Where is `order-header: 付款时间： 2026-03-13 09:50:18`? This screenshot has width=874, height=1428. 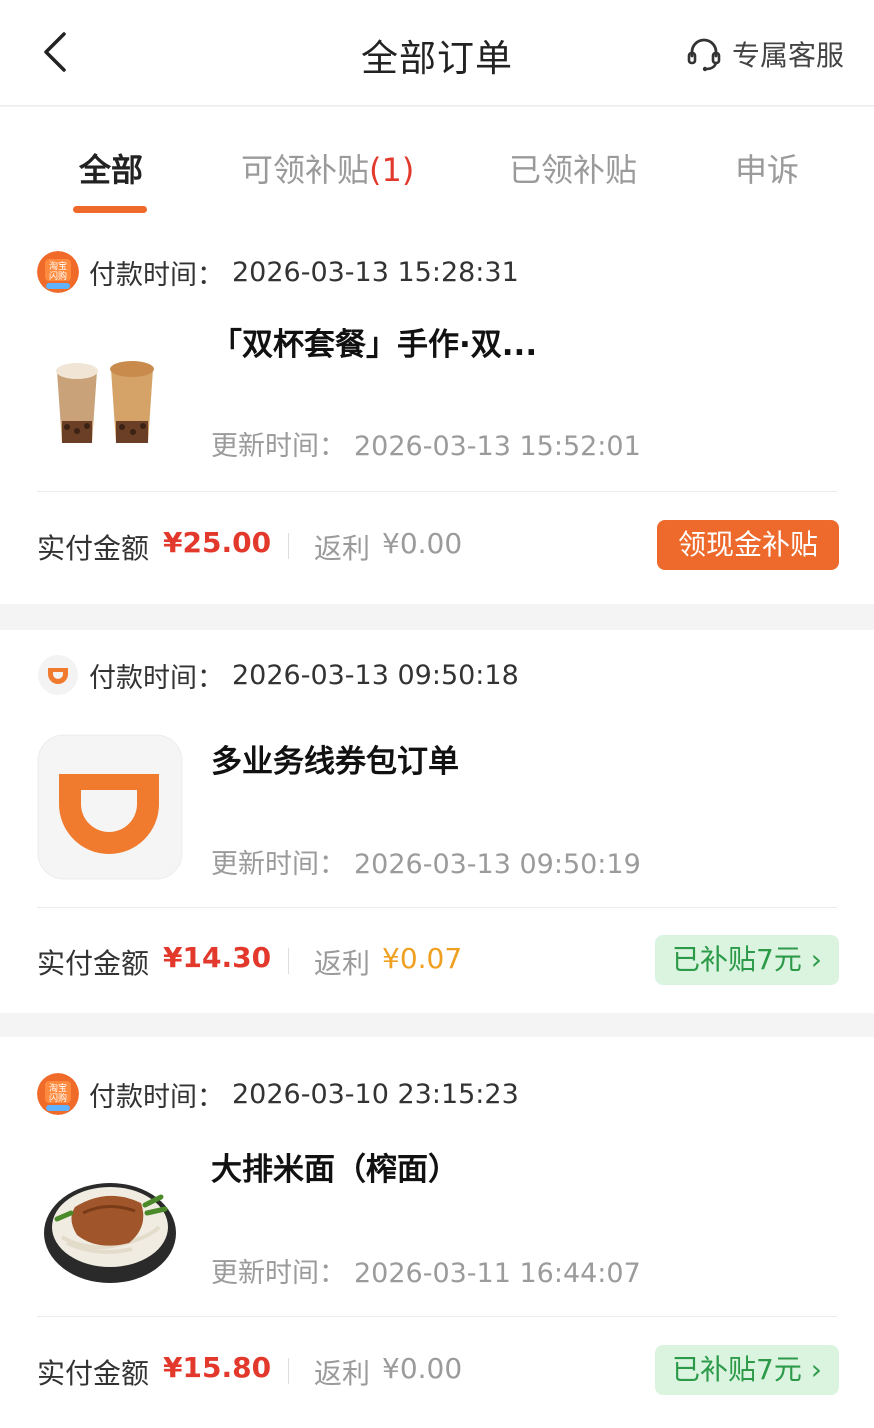
order-header: 付款时间： 2026-03-13 09:50:18 is located at coordinates (278, 675).